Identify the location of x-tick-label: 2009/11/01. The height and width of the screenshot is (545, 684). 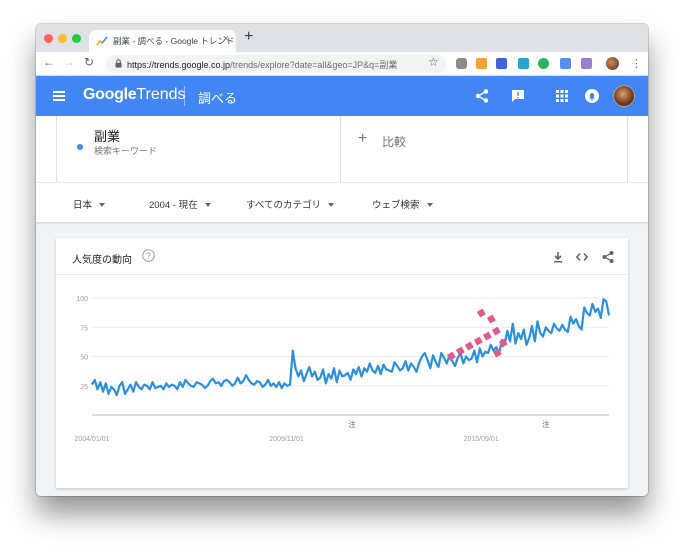
(286, 439).